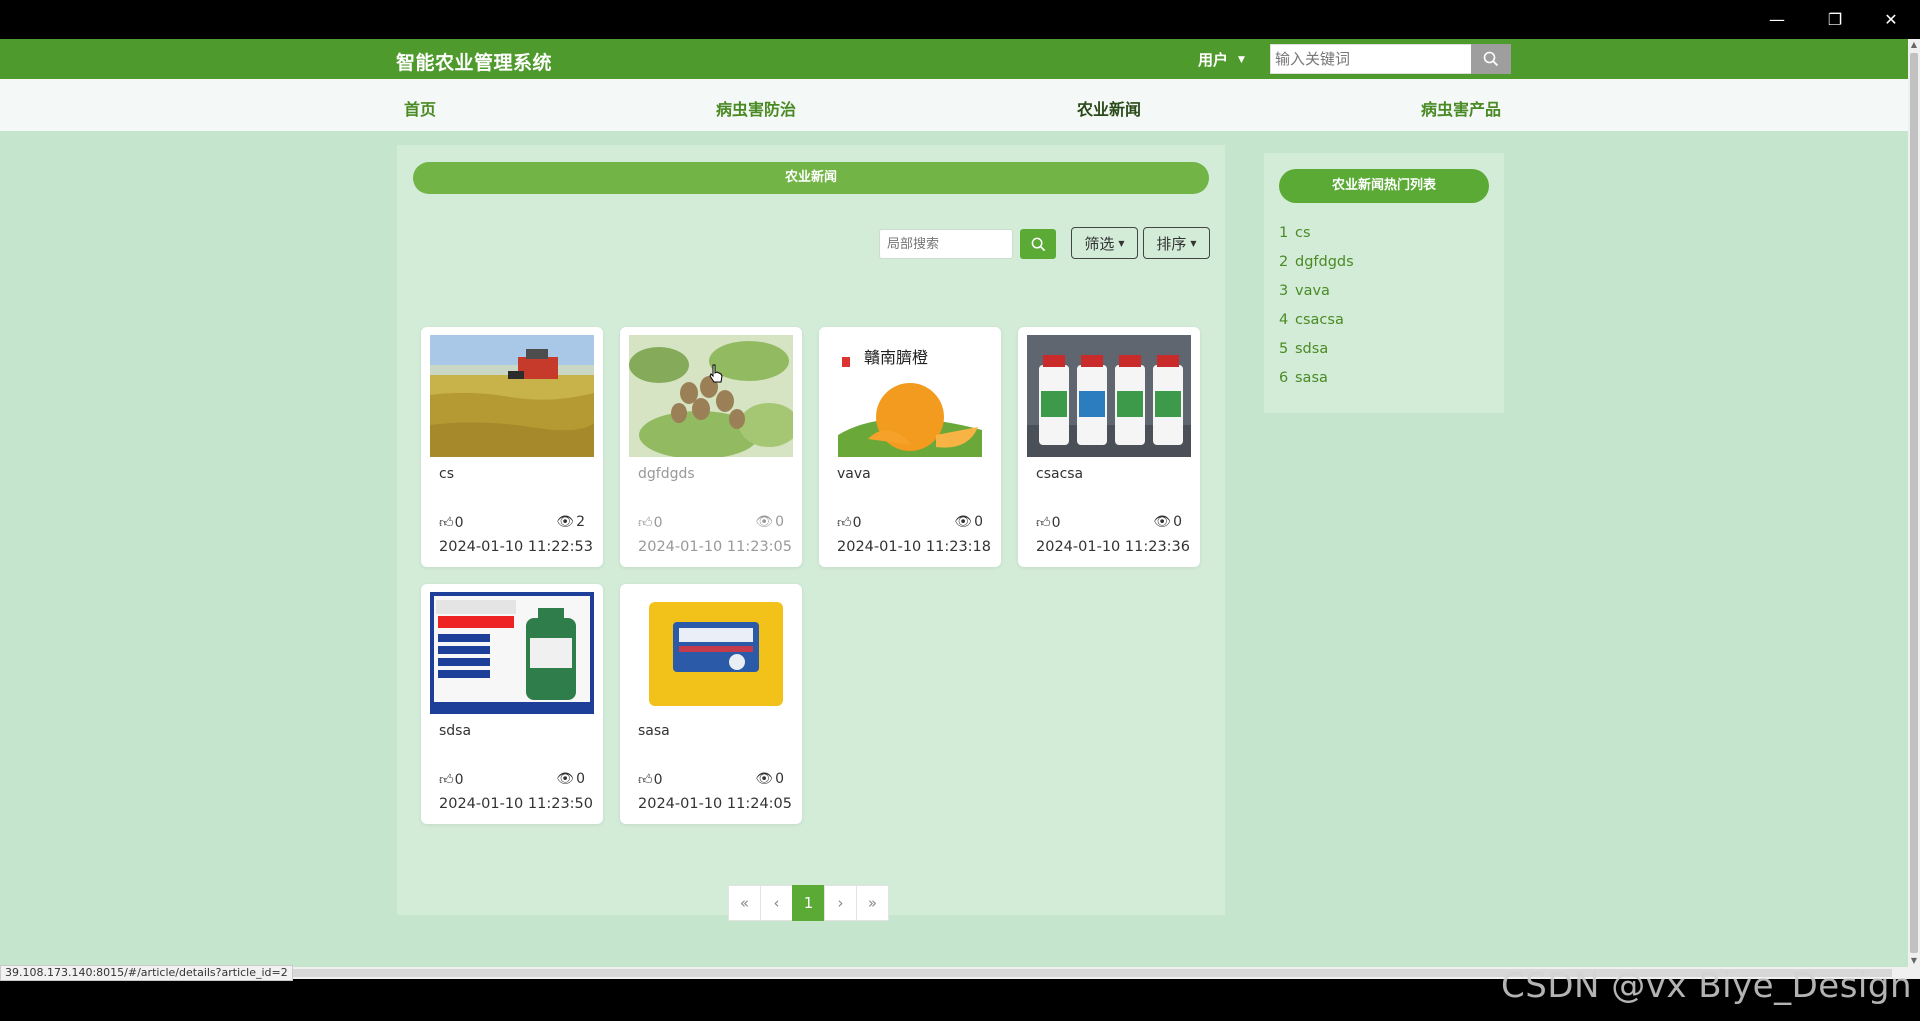 The image size is (1920, 1021). I want to click on close-icon: ✕, so click(1891, 19).